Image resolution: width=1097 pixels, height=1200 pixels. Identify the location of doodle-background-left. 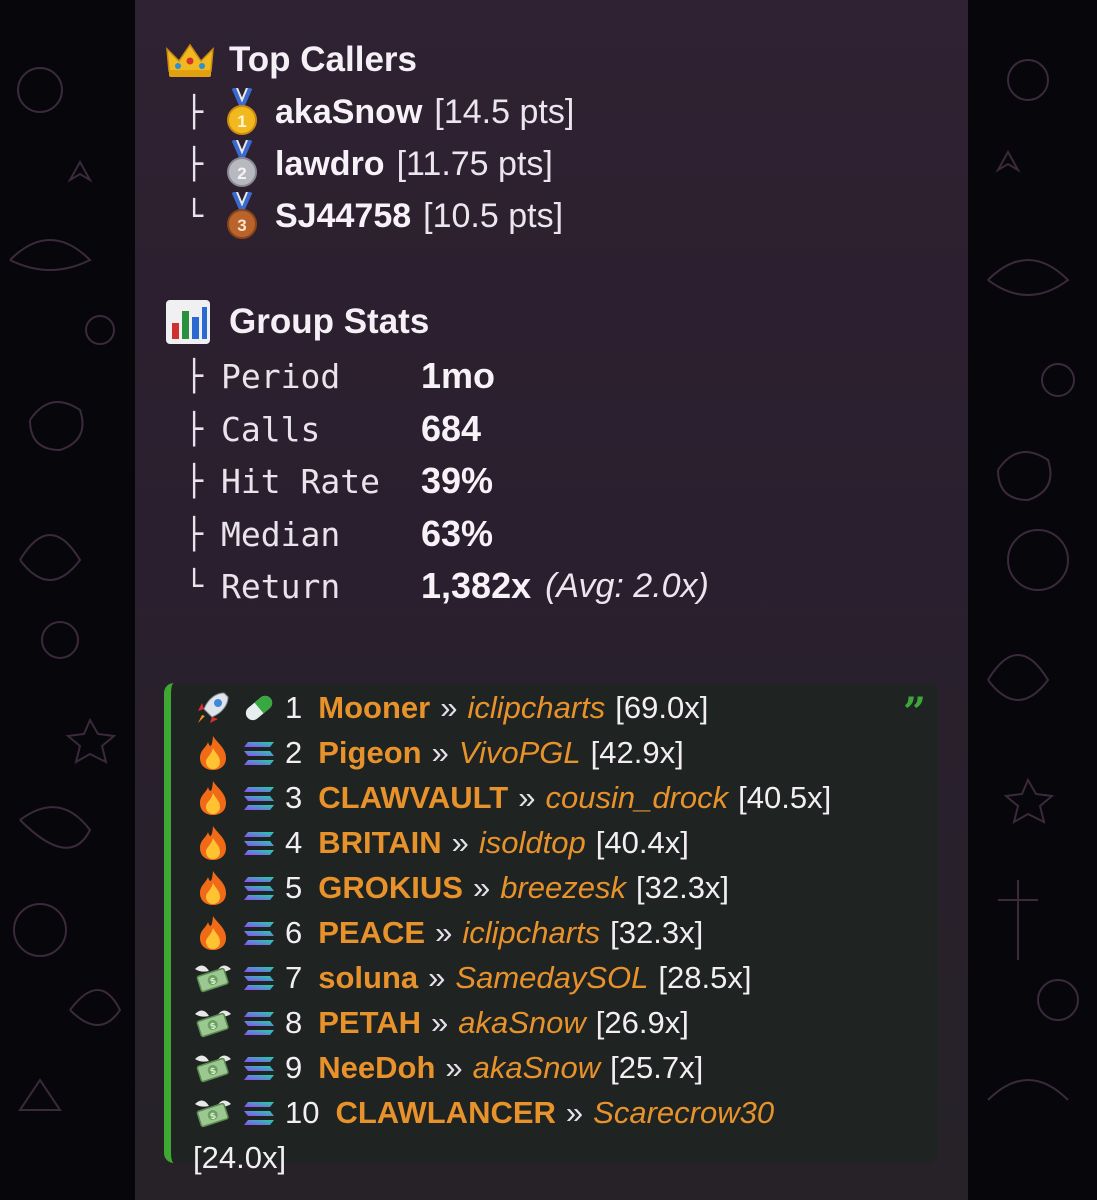
(65, 589).